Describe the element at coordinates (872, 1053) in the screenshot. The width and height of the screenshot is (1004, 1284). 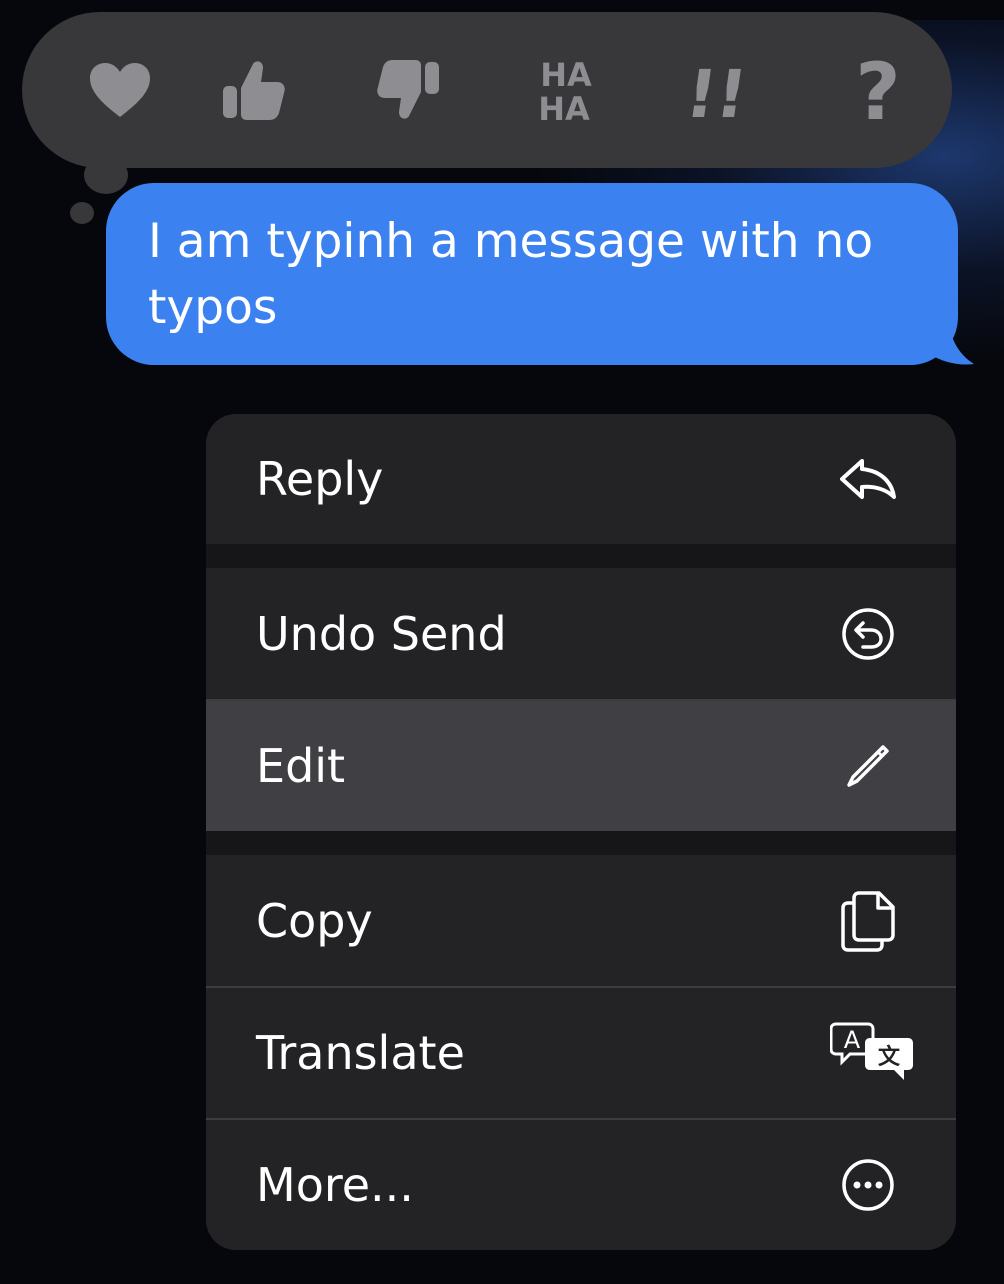
I see `translate-icon: A 文` at that location.